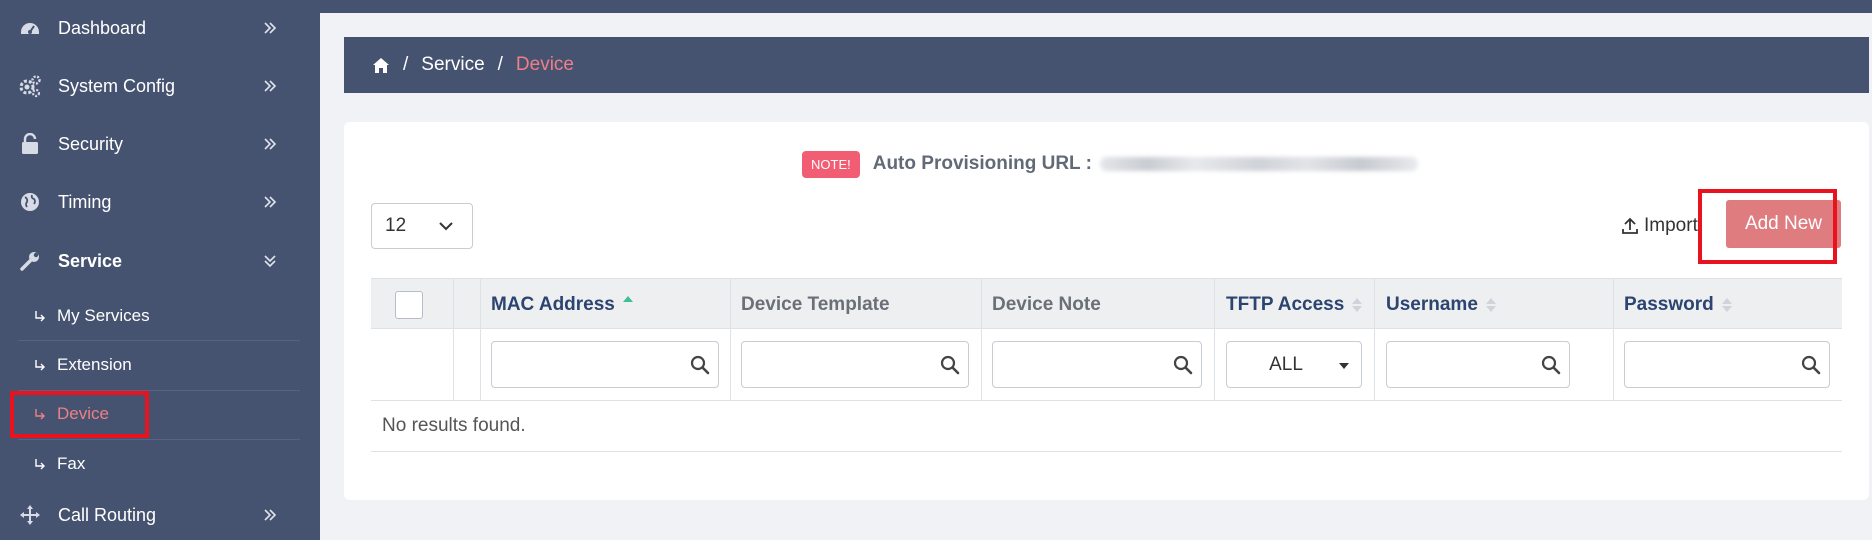 The image size is (1872, 540). What do you see at coordinates (982, 163) in the screenshot?
I see `provisioning-url-label: Auto Provisioning URL :` at bounding box center [982, 163].